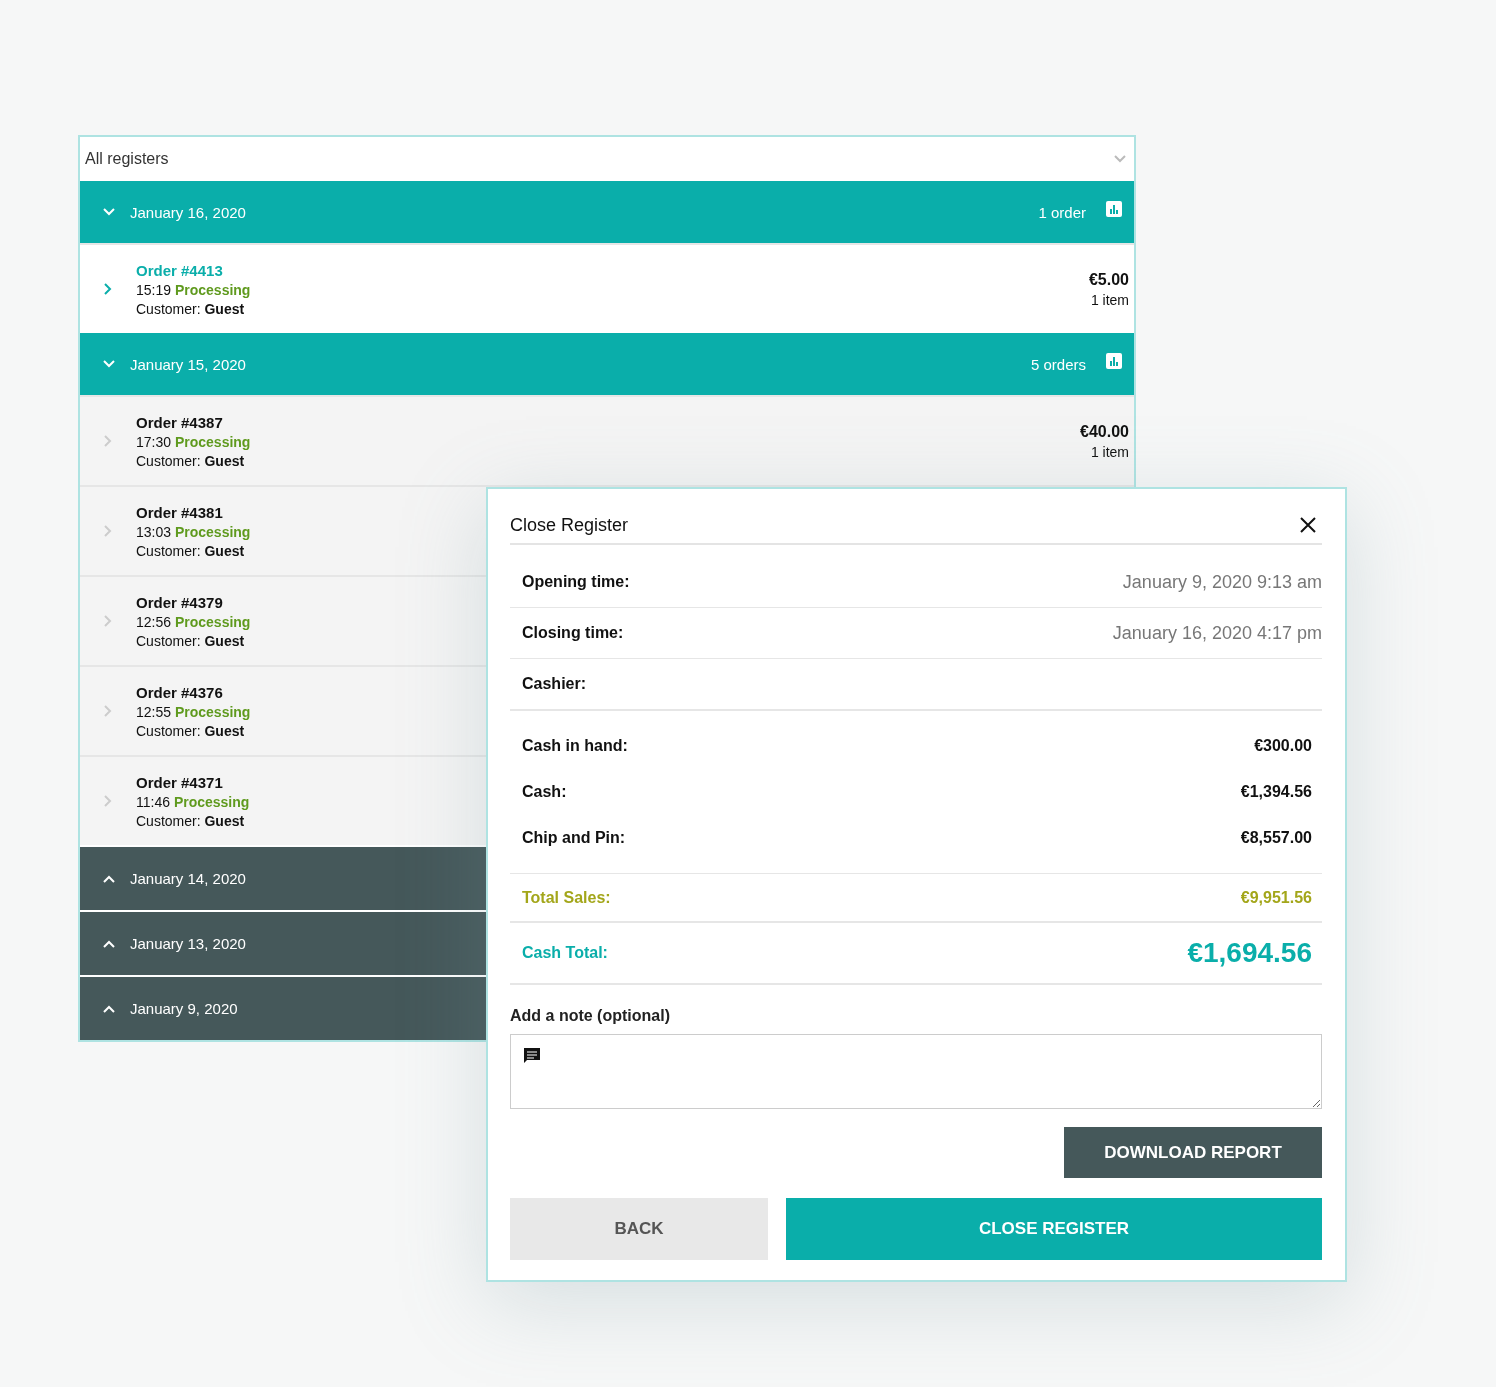 This screenshot has height=1387, width=1496. I want to click on order-time-status: 13:03 Processing, so click(193, 531).